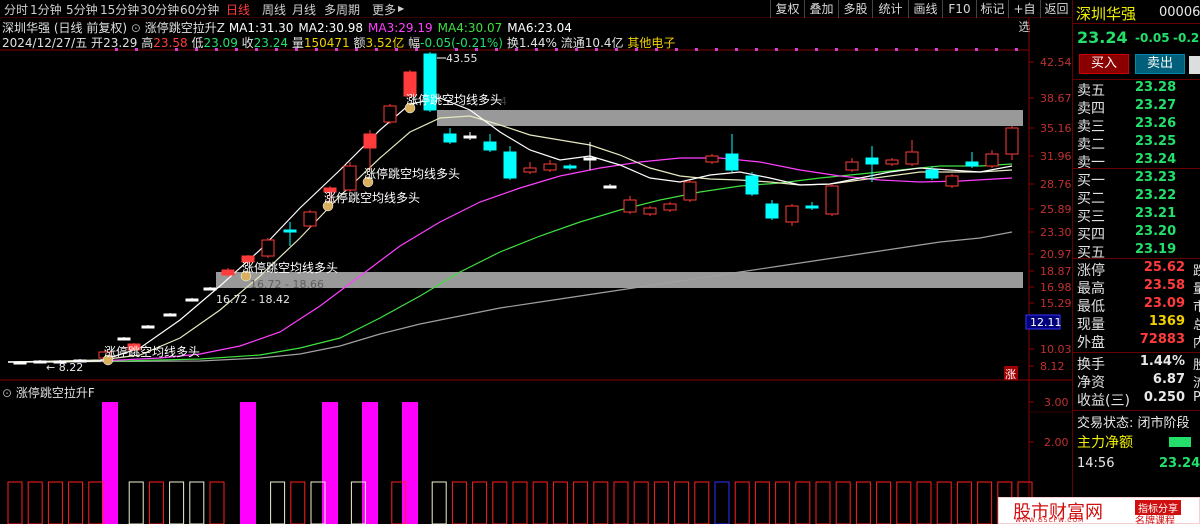  I want to click on toolbar-button-2: 多股, so click(855, 9).